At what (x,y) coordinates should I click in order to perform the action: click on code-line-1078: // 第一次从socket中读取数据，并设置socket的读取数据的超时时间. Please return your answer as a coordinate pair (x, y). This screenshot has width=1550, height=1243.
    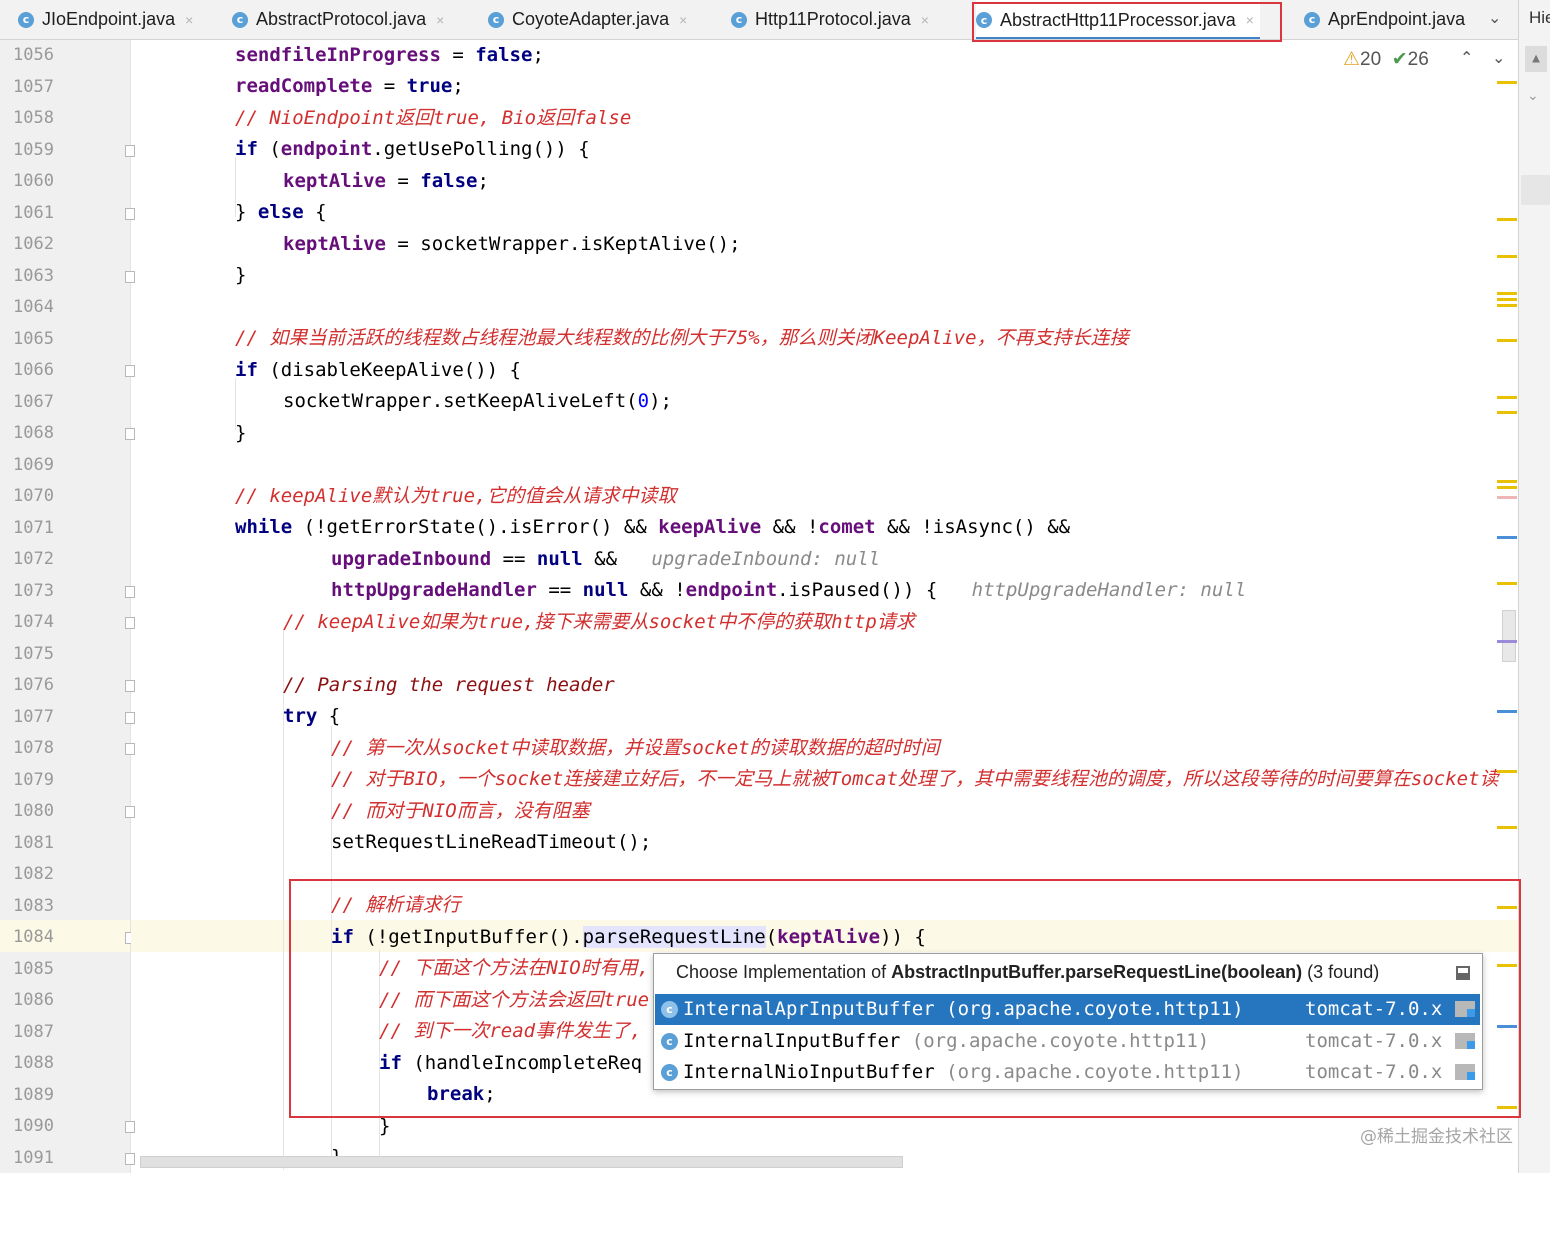
    Looking at the image, I should click on (635, 748).